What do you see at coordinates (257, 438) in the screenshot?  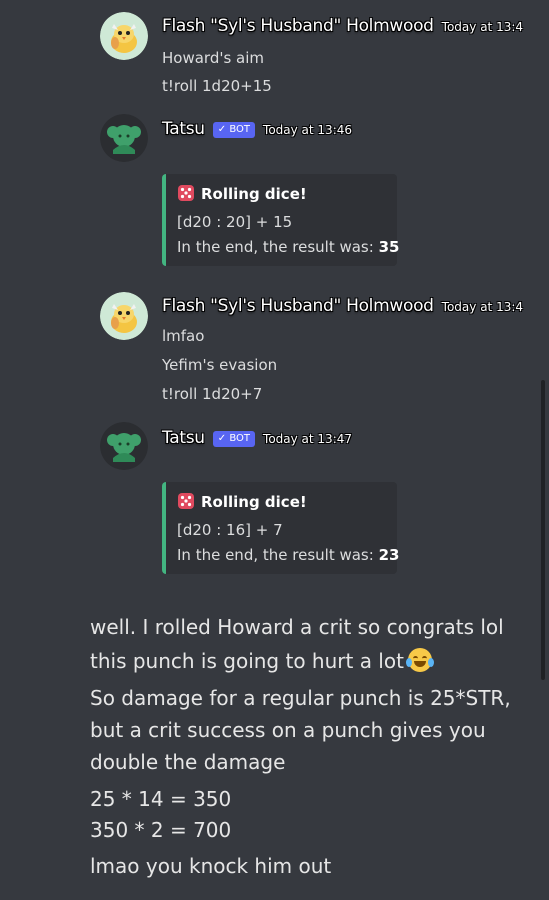 I see `message-header: Tatsu ✓ BOT Today at 13:47` at bounding box center [257, 438].